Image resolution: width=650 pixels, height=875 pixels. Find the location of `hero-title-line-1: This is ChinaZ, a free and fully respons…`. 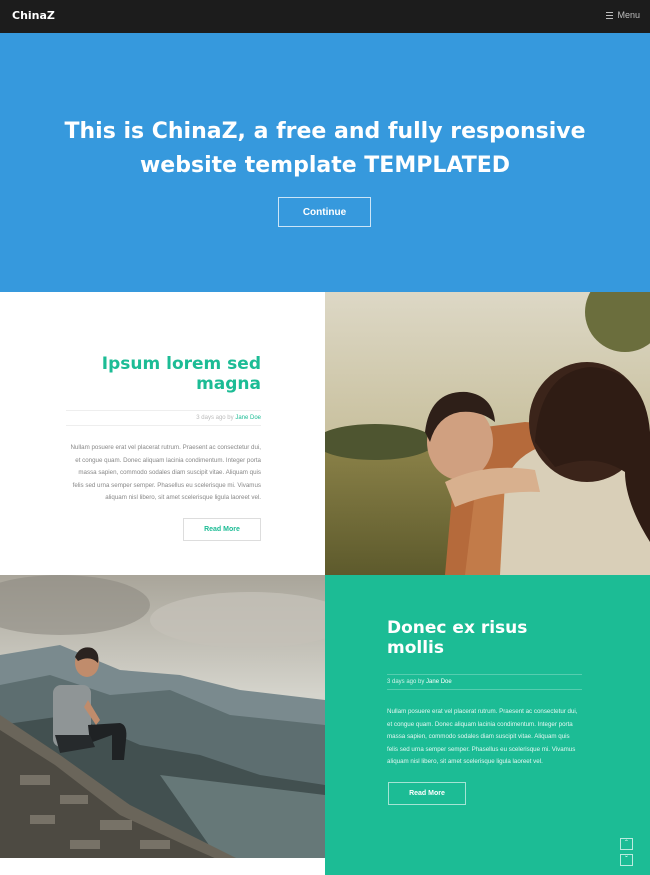

hero-title-line-1: This is ChinaZ, a free and fully respons… is located at coordinates (325, 131).